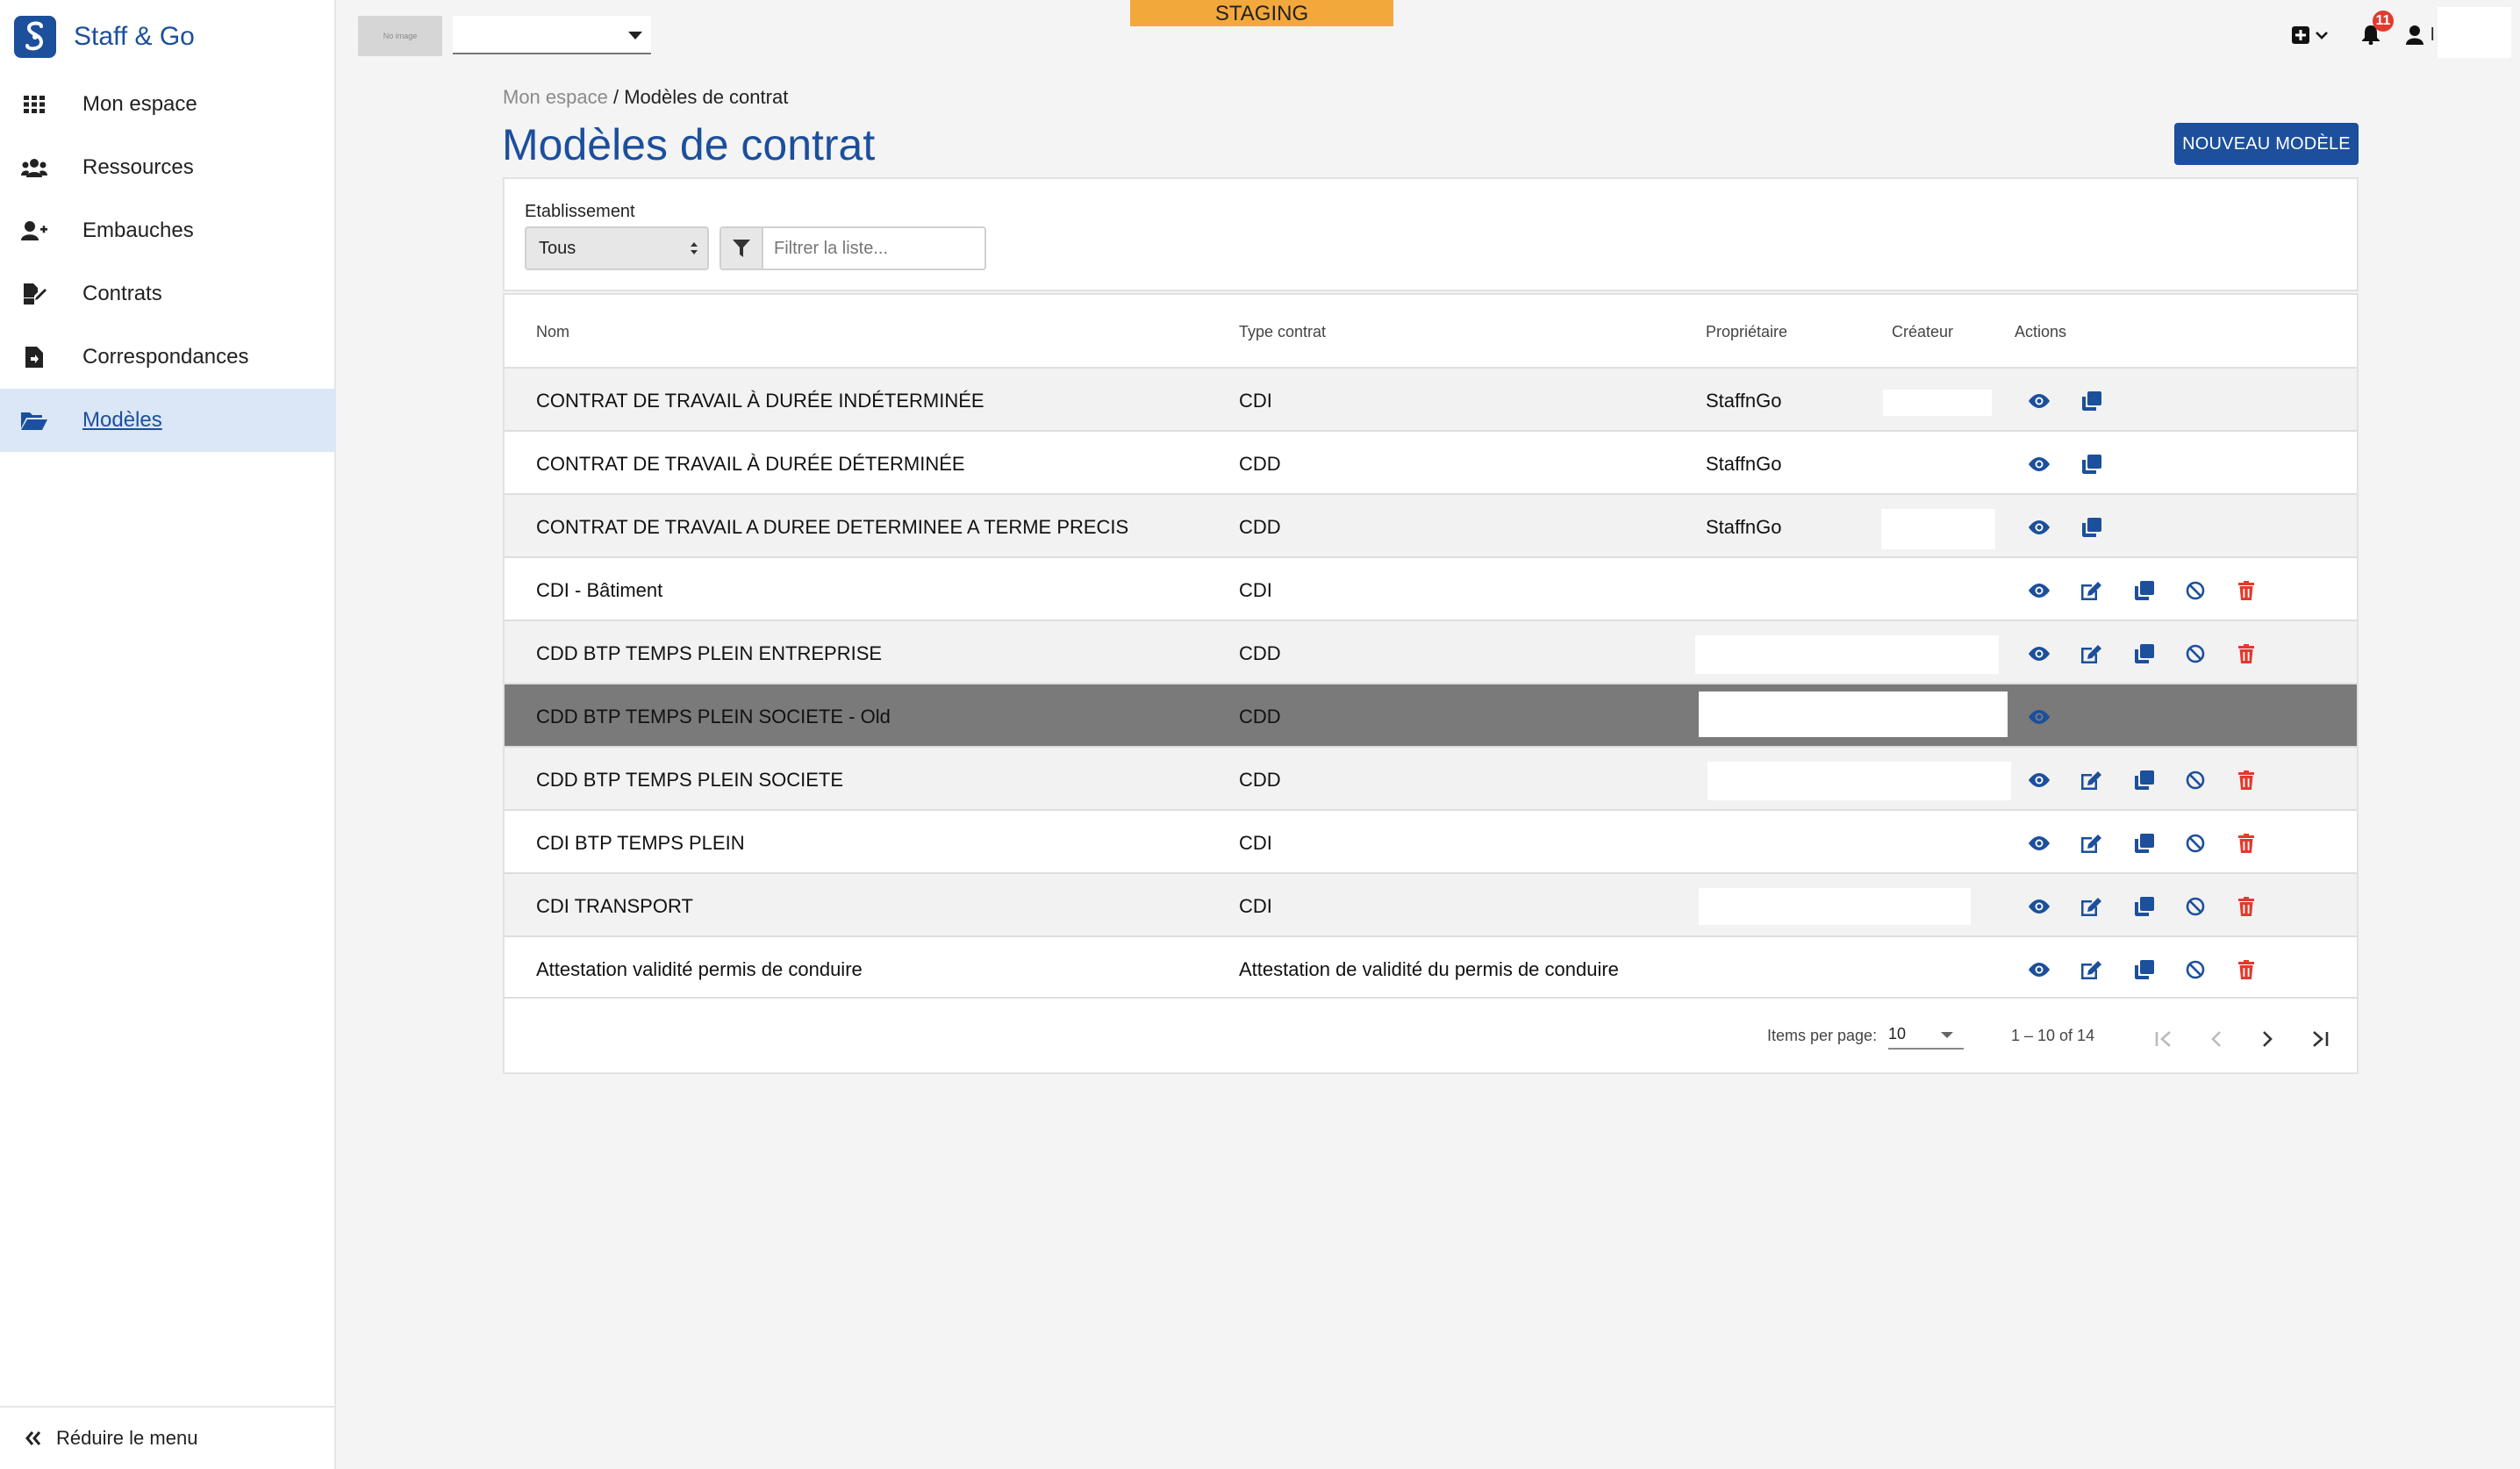  Describe the element at coordinates (2474, 32) in the screenshot. I see `user-avatar` at that location.